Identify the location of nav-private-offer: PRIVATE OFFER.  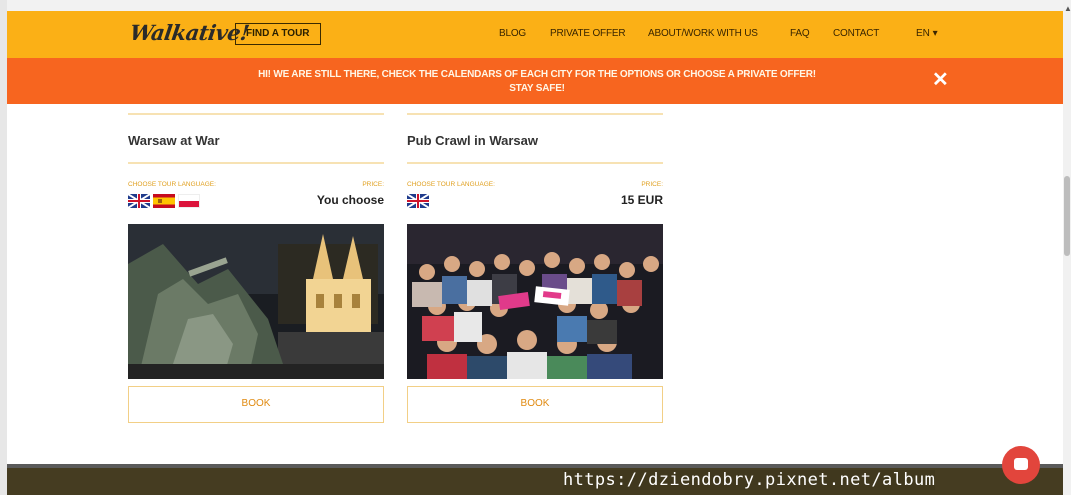
(588, 33).